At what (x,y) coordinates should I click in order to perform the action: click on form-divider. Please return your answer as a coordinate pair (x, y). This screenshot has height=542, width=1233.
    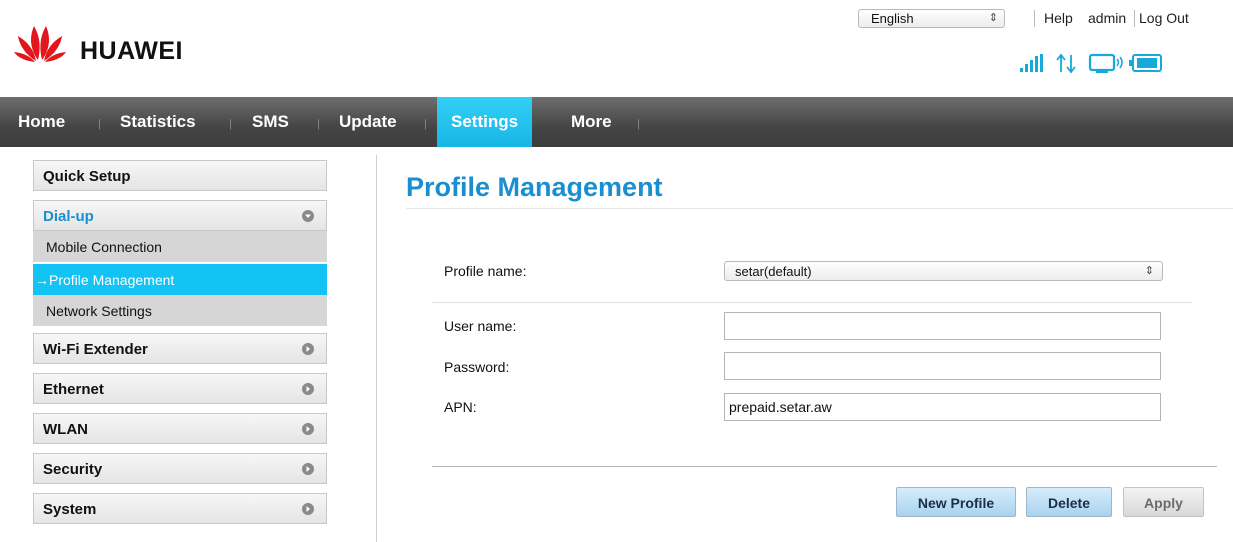
    Looking at the image, I should click on (812, 302).